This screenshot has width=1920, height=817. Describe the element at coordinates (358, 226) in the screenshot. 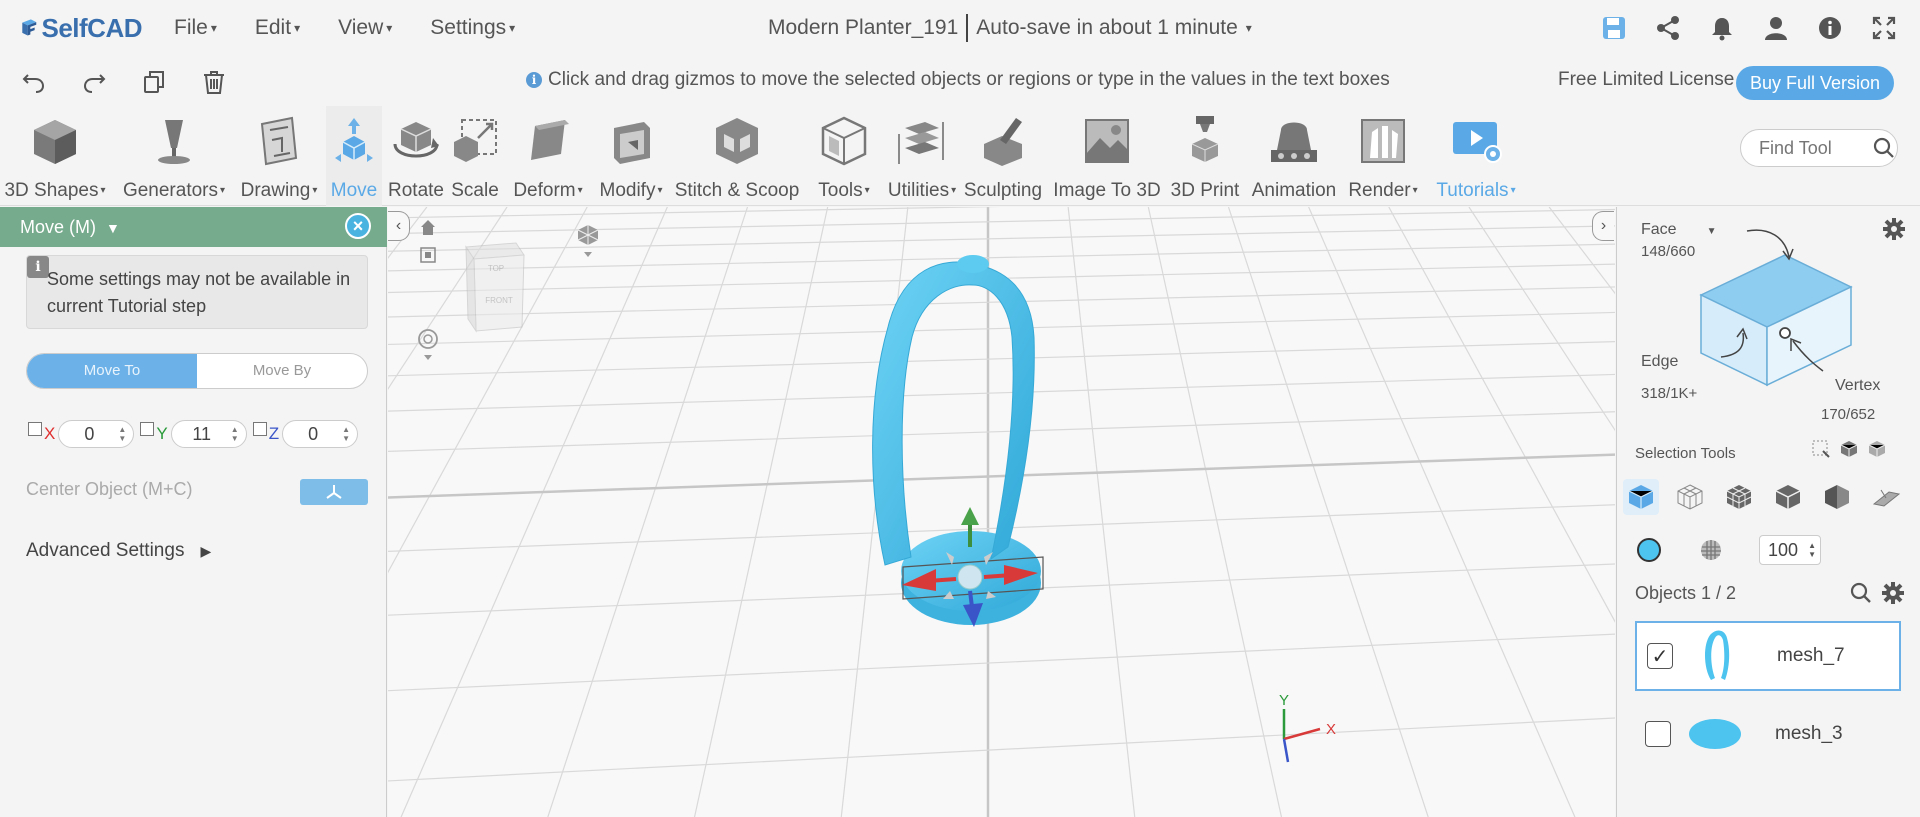

I see `close-icon: ×` at that location.